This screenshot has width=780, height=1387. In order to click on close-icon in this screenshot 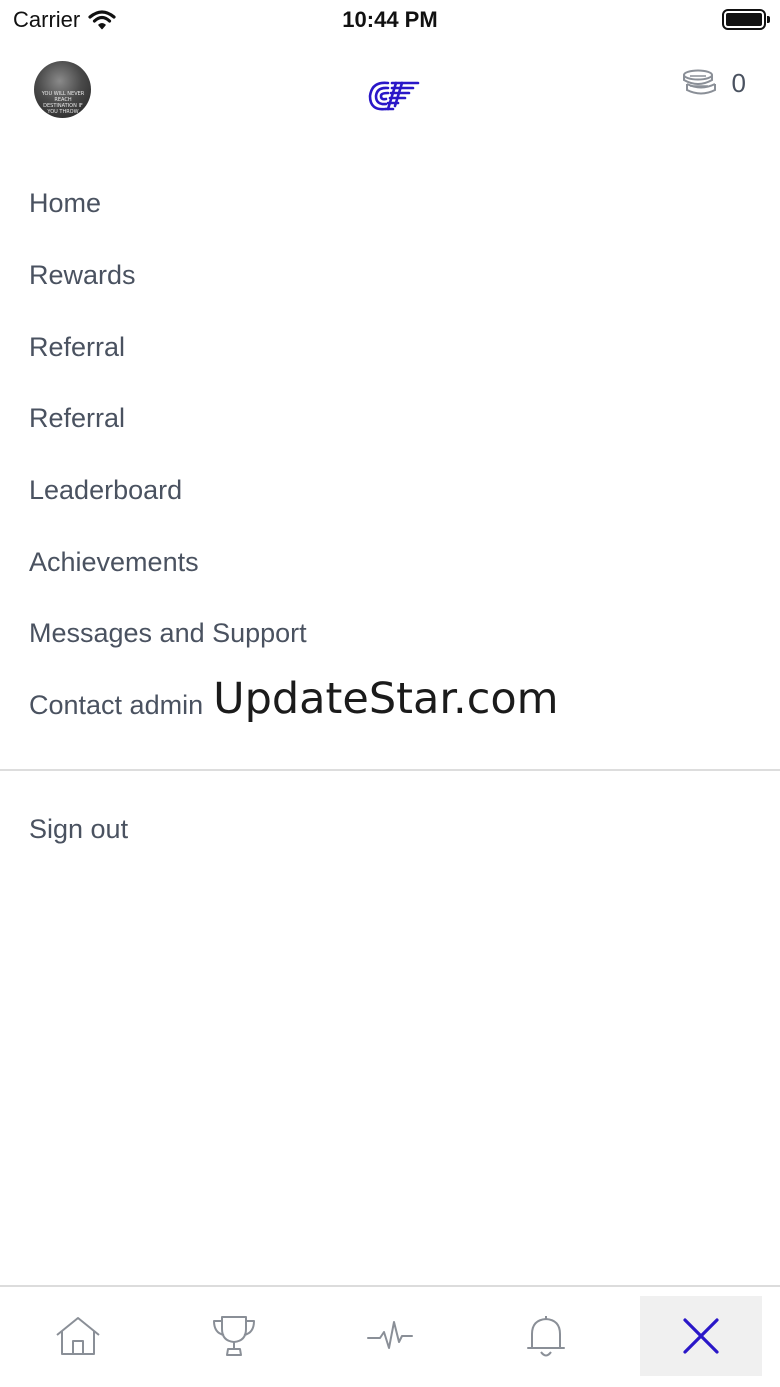, I will do `click(701, 1336)`.